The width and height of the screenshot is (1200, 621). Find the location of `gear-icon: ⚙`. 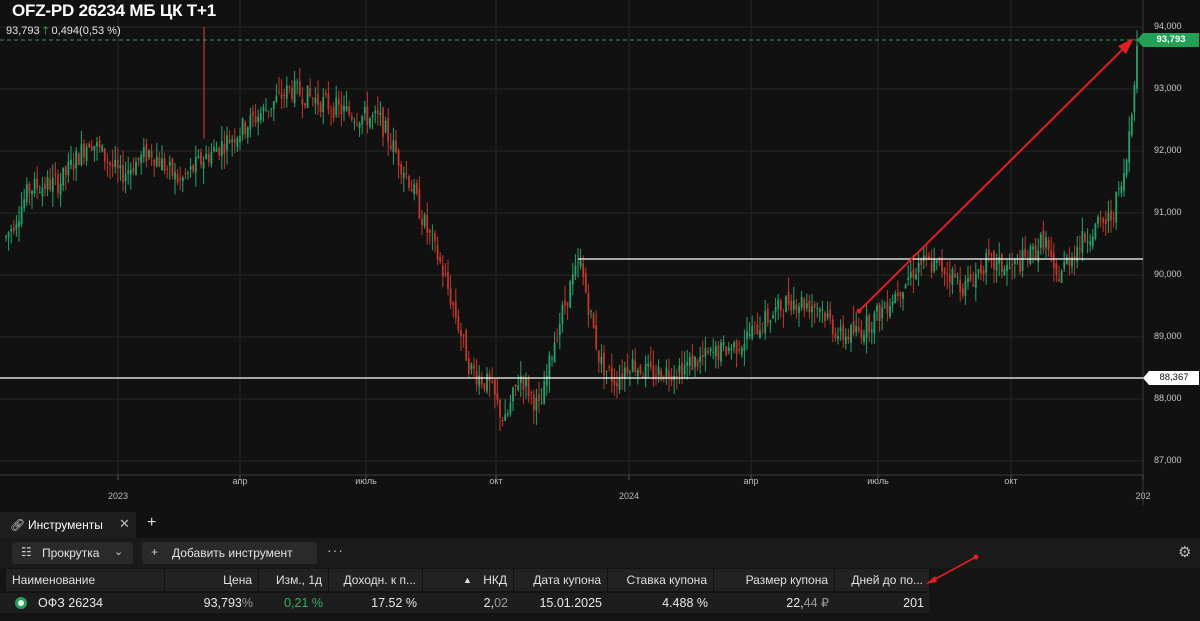

gear-icon: ⚙ is located at coordinates (1184, 552).